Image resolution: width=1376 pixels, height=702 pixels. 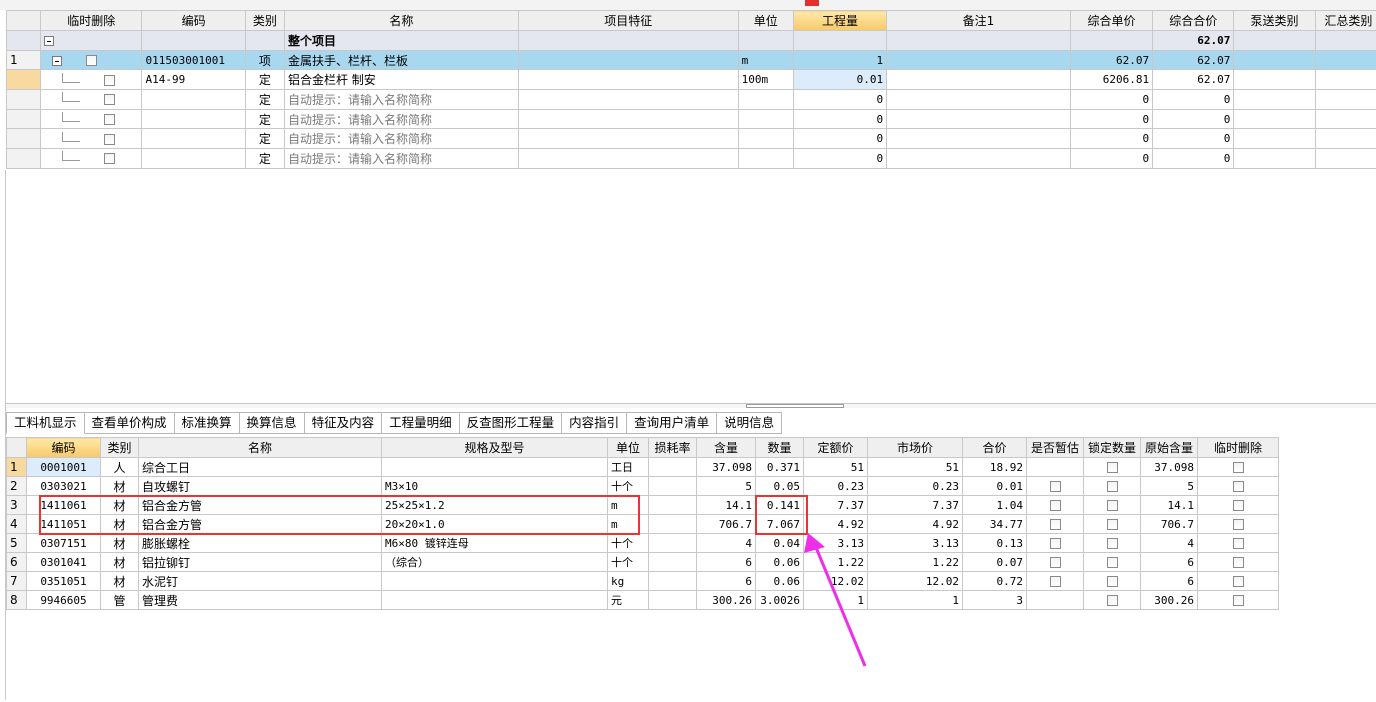 What do you see at coordinates (642, 581) in the screenshot?
I see `resource-row: 7 0351051 材水泥钉 kg 6 0.06 12.02 12.02 0.72 6` at bounding box center [642, 581].